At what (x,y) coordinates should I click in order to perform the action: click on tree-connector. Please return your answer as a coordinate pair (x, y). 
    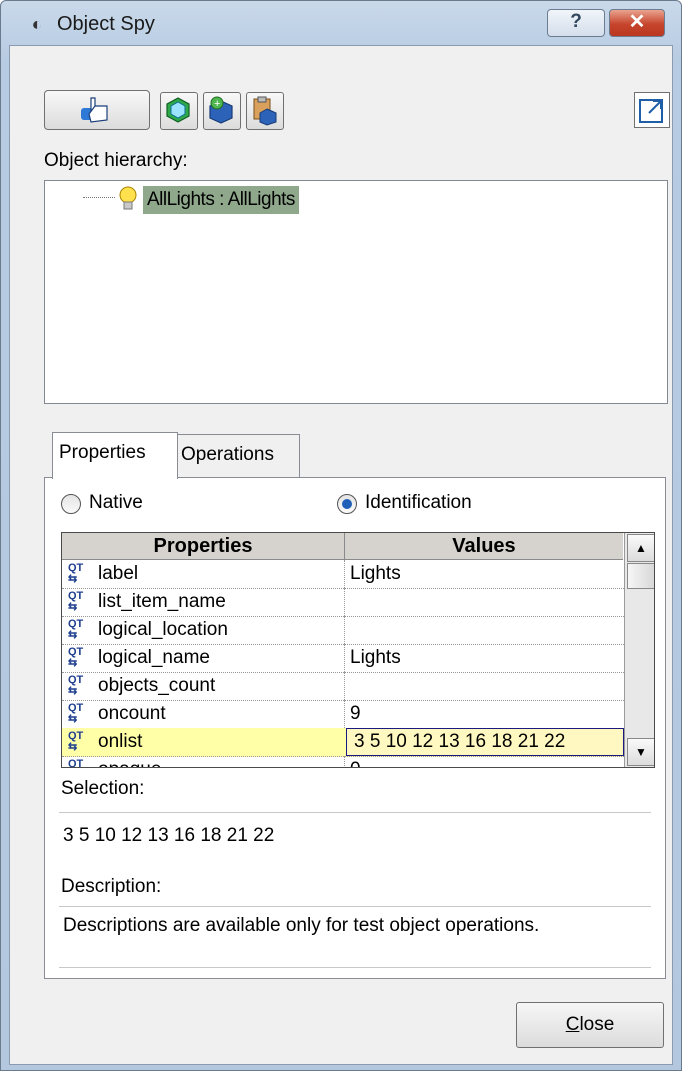
    Looking at the image, I should click on (99, 197).